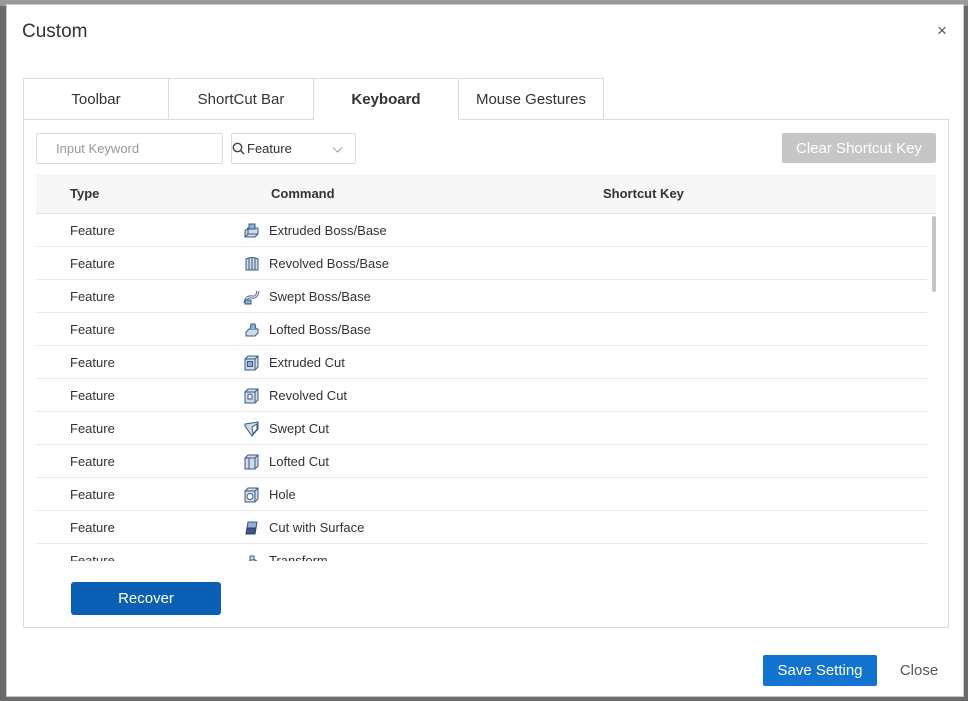 Image resolution: width=968 pixels, height=701 pixels. I want to click on table-header: Type Command Shortcut Key, so click(486, 194).